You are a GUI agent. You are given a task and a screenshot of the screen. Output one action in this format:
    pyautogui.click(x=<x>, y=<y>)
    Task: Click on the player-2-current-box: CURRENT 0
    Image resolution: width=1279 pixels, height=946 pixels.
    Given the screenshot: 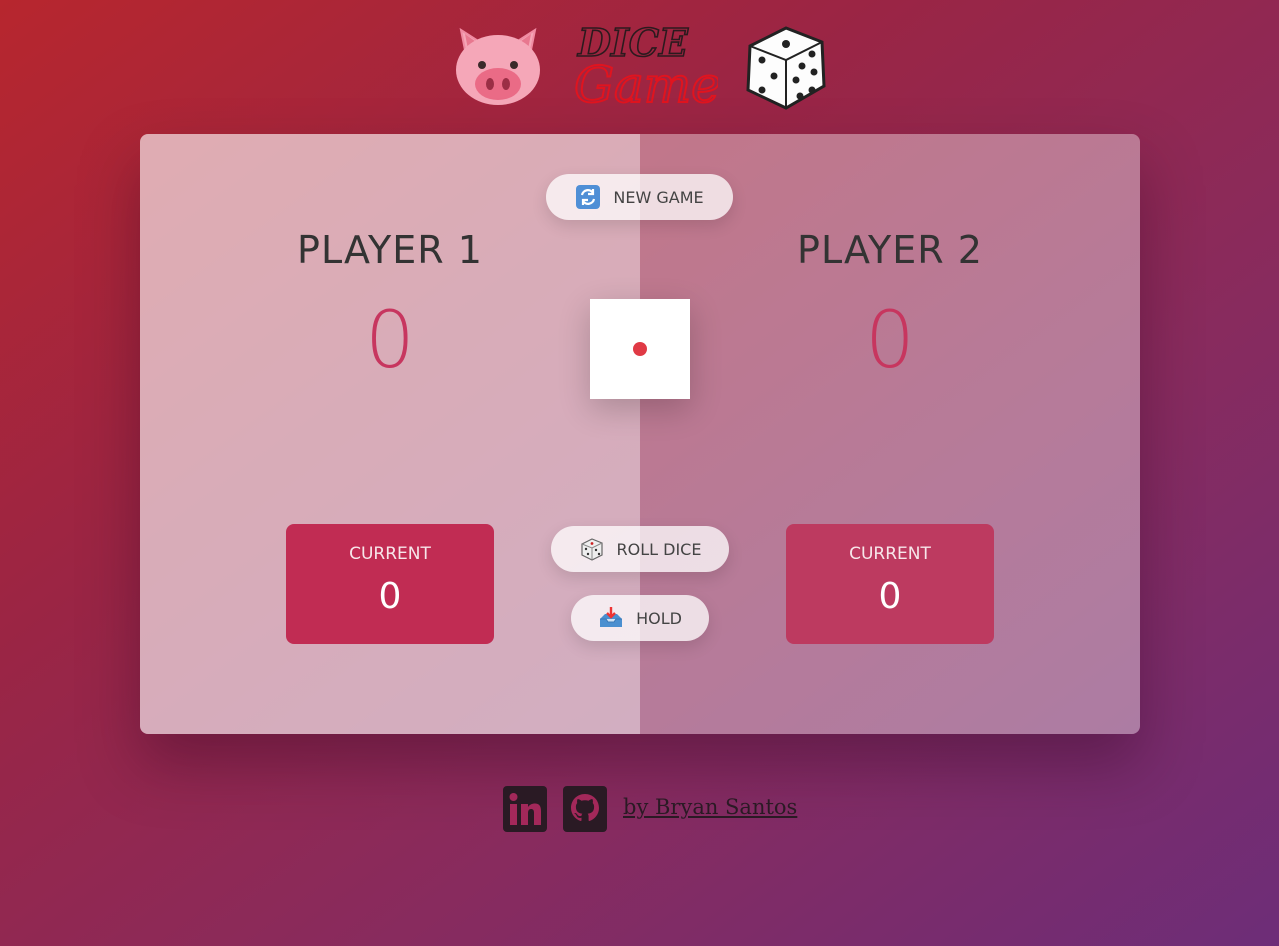 What is the action you would take?
    pyautogui.click(x=890, y=584)
    